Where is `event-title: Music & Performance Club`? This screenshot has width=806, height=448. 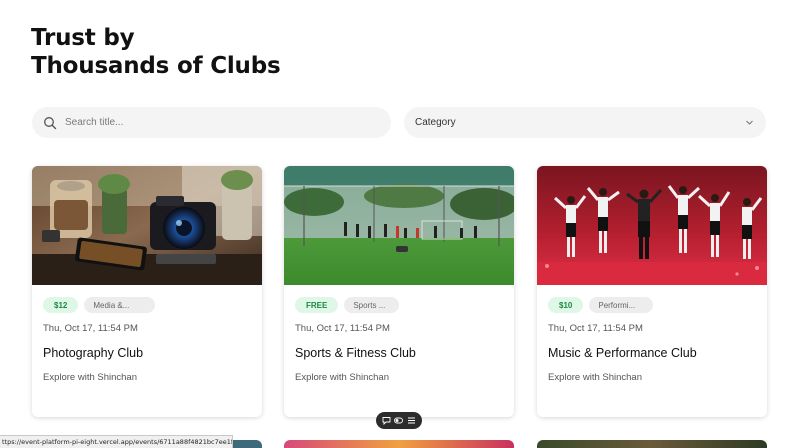 event-title: Music & Performance Club is located at coordinates (622, 353).